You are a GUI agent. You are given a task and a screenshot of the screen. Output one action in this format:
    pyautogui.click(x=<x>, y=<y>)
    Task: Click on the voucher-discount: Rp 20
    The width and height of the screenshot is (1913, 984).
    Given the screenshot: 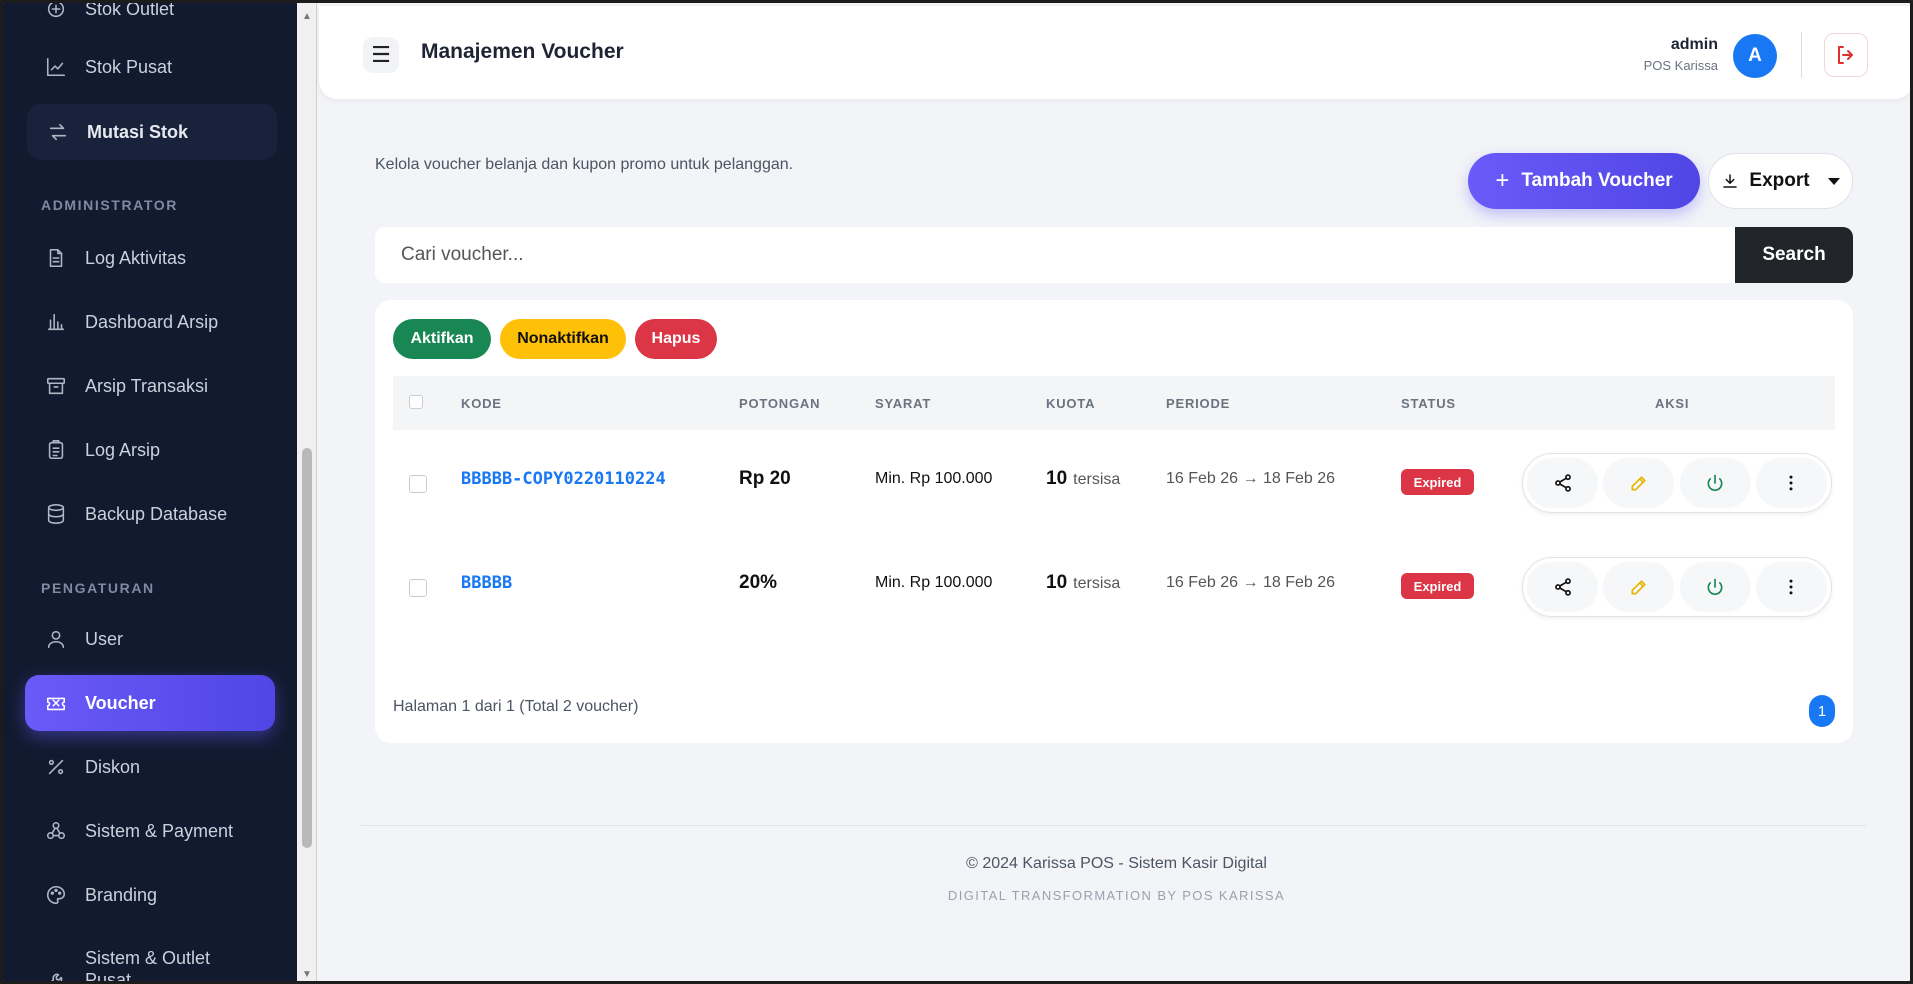 What is the action you would take?
    pyautogui.click(x=765, y=478)
    